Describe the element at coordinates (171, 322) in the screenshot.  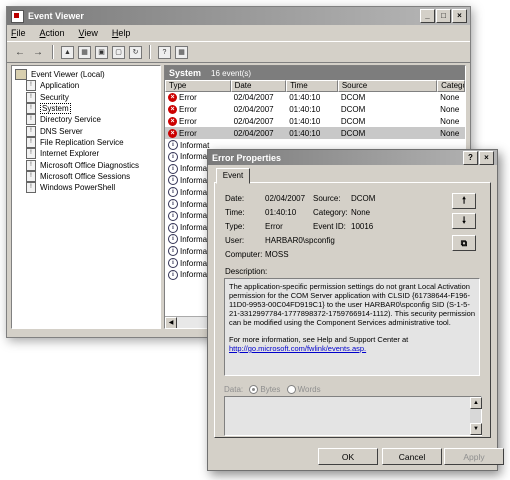
I see `scroll-left-icon: ◀` at that location.